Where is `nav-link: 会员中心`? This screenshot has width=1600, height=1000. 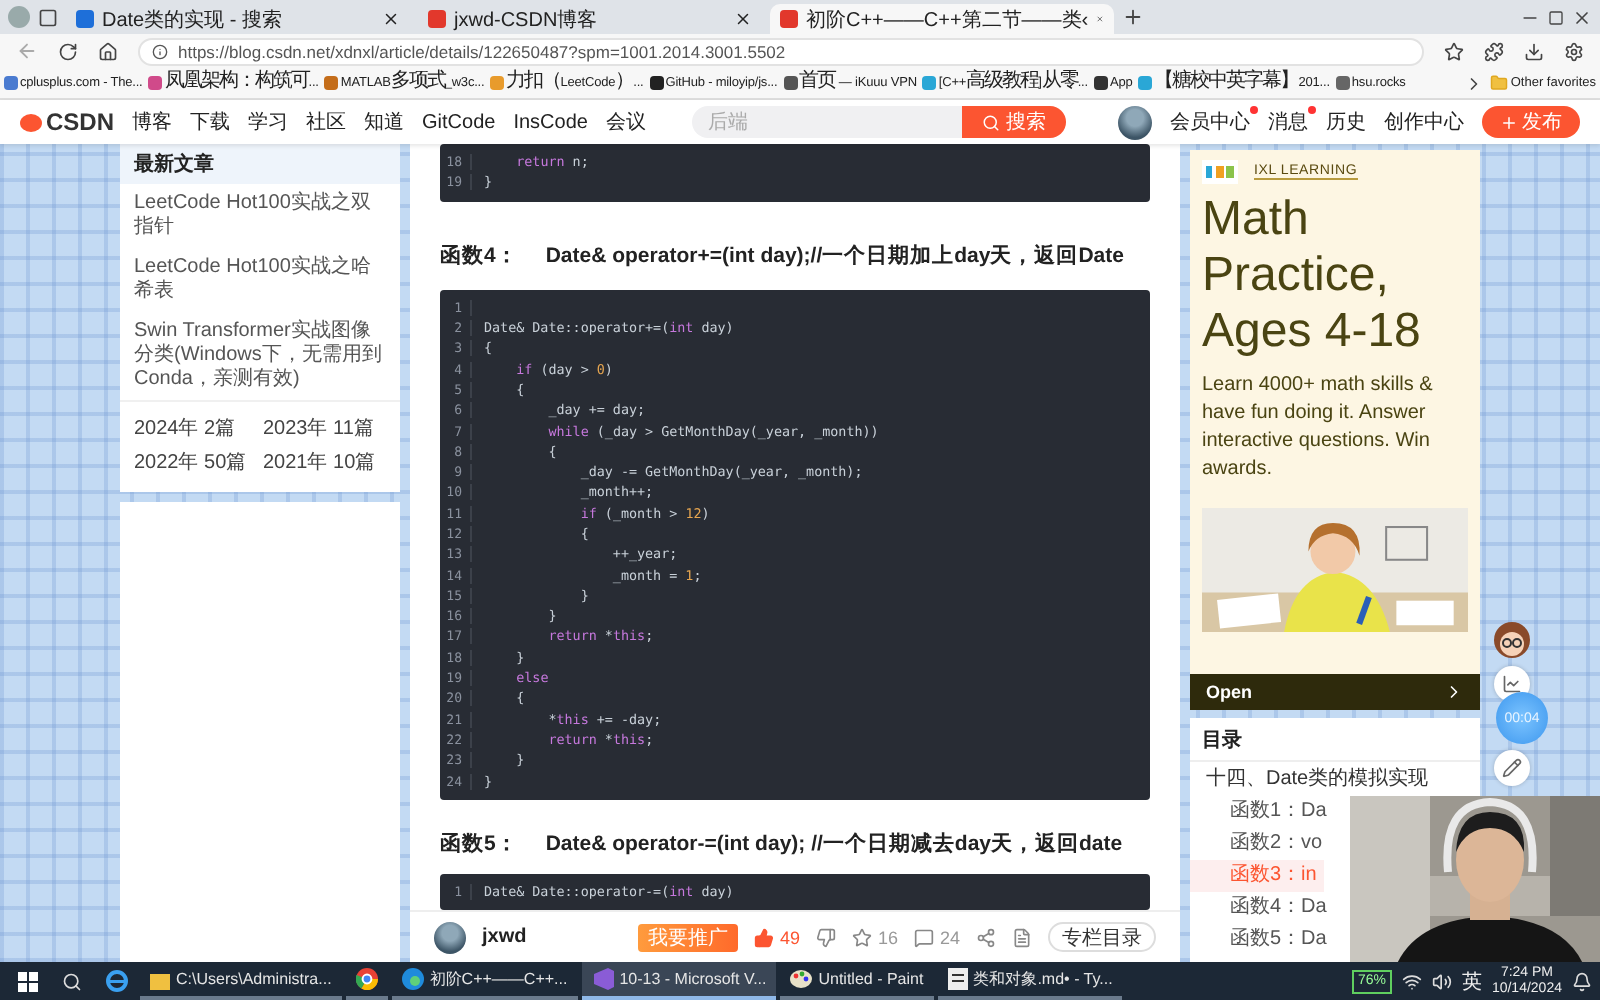
nav-link: 会员中心 is located at coordinates (1210, 122).